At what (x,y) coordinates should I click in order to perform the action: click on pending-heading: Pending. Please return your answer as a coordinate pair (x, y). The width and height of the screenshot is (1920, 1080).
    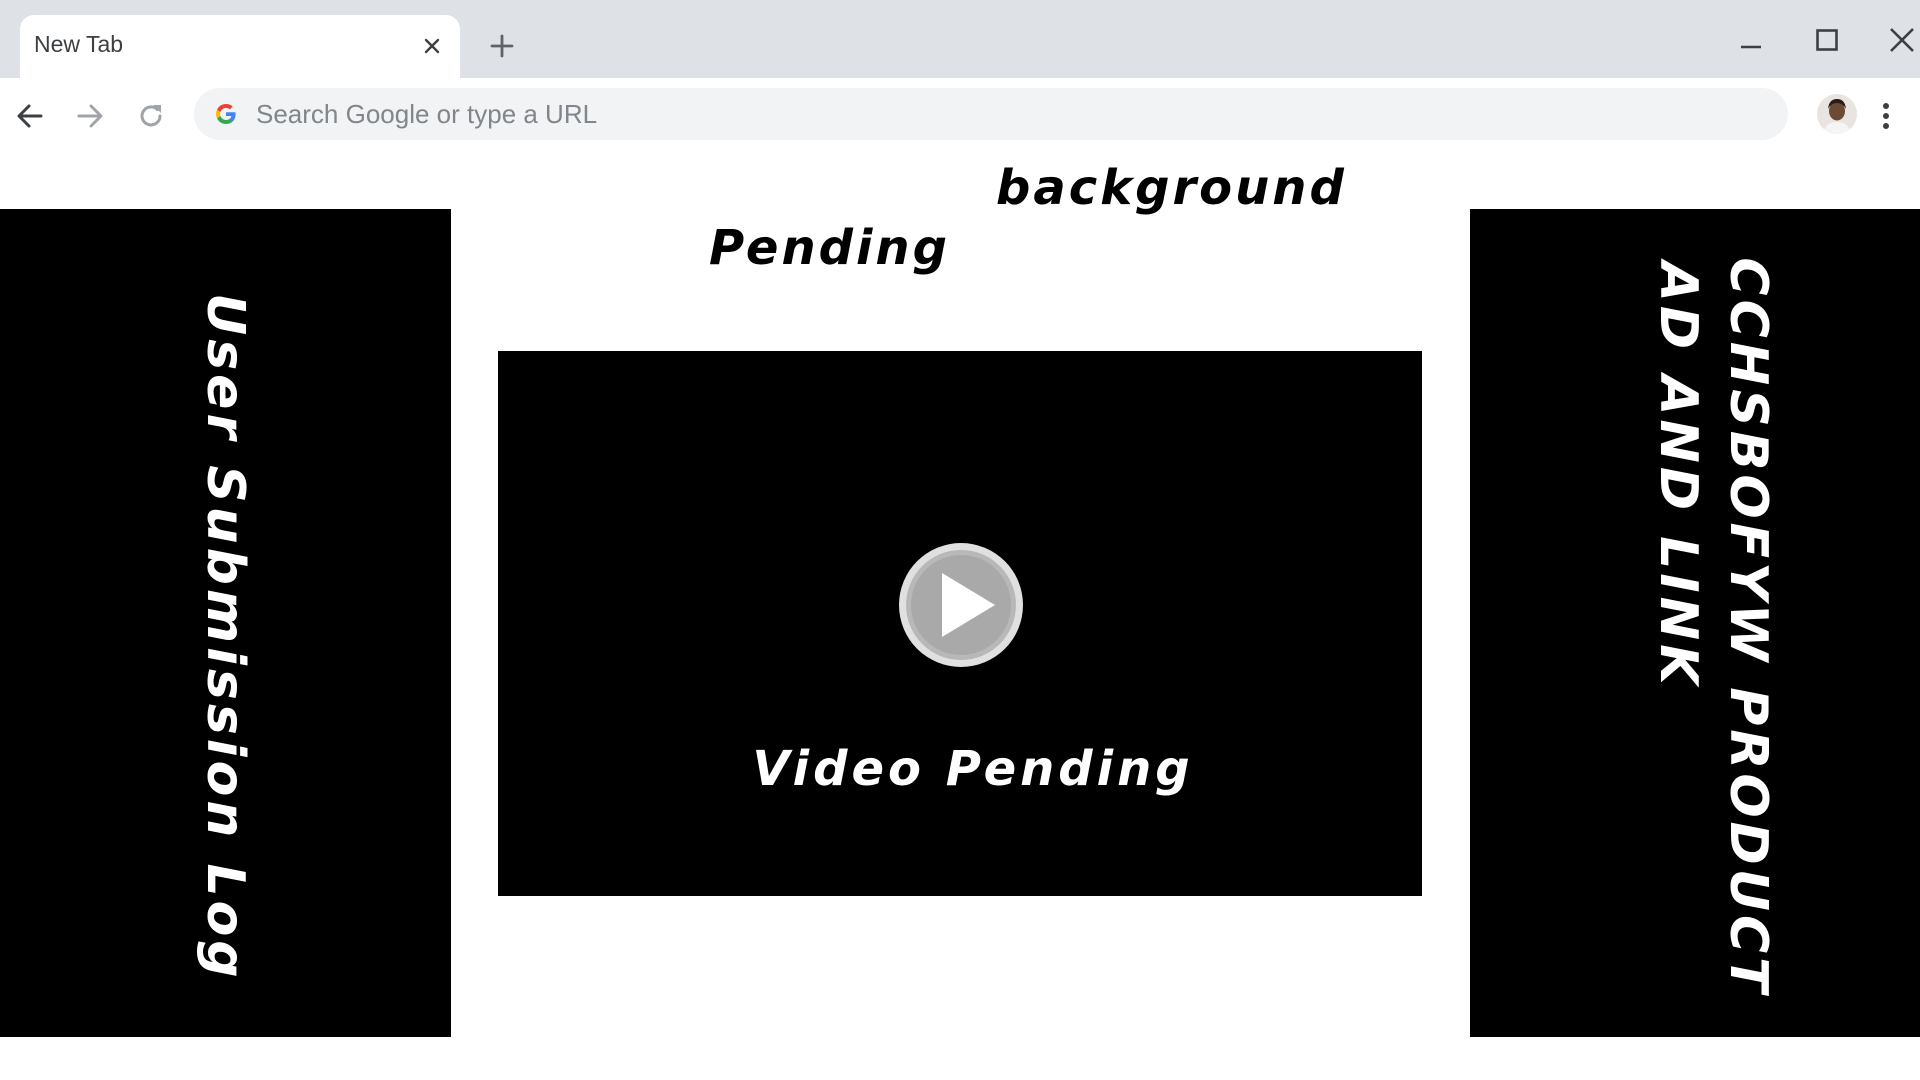
    Looking at the image, I should click on (829, 248).